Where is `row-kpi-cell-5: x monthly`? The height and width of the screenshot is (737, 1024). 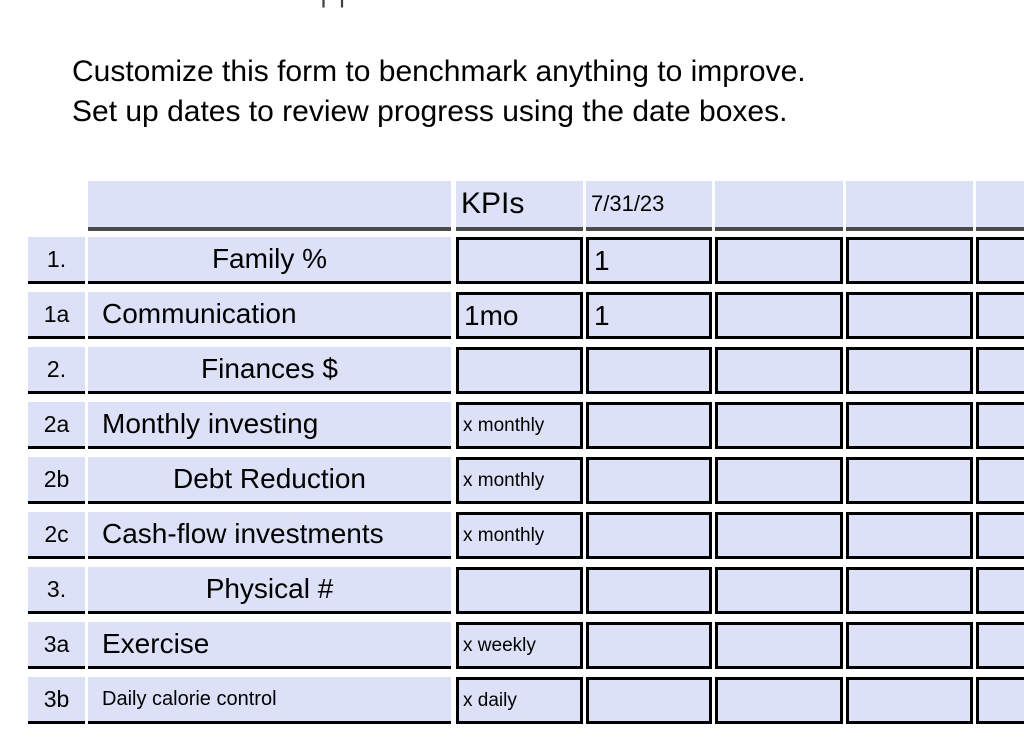 row-kpi-cell-5: x monthly is located at coordinates (519, 535).